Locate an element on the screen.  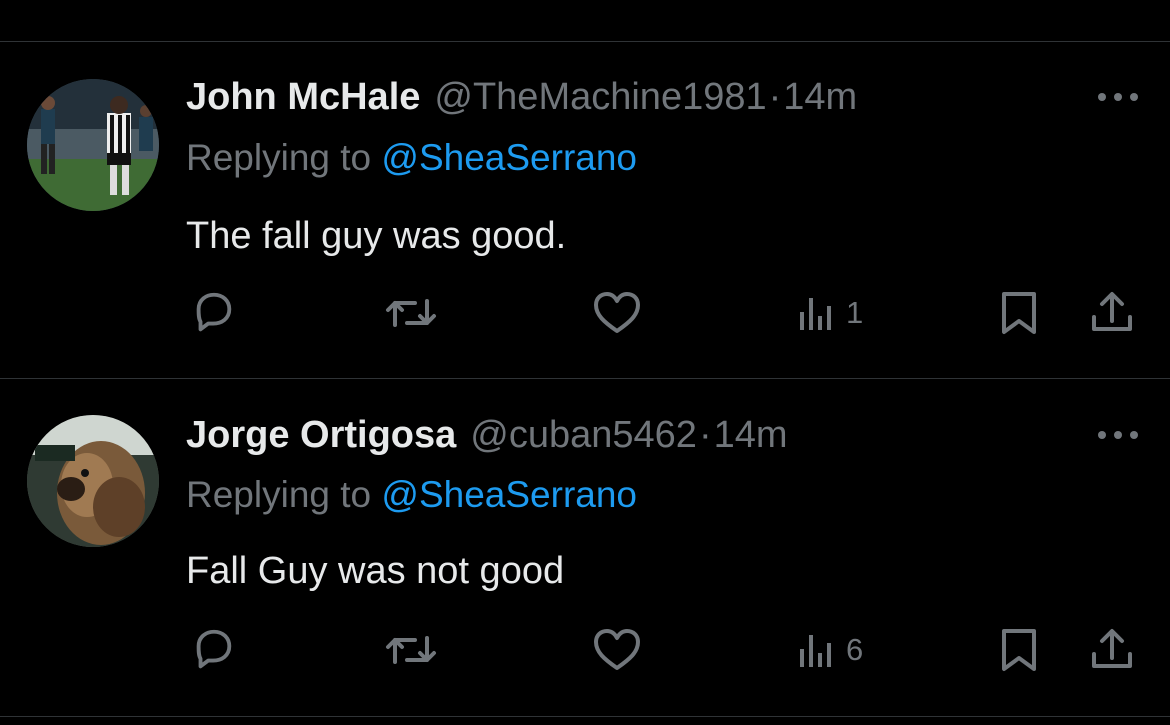
user-handle: @TheMachine1981 is located at coordinates (600, 97).